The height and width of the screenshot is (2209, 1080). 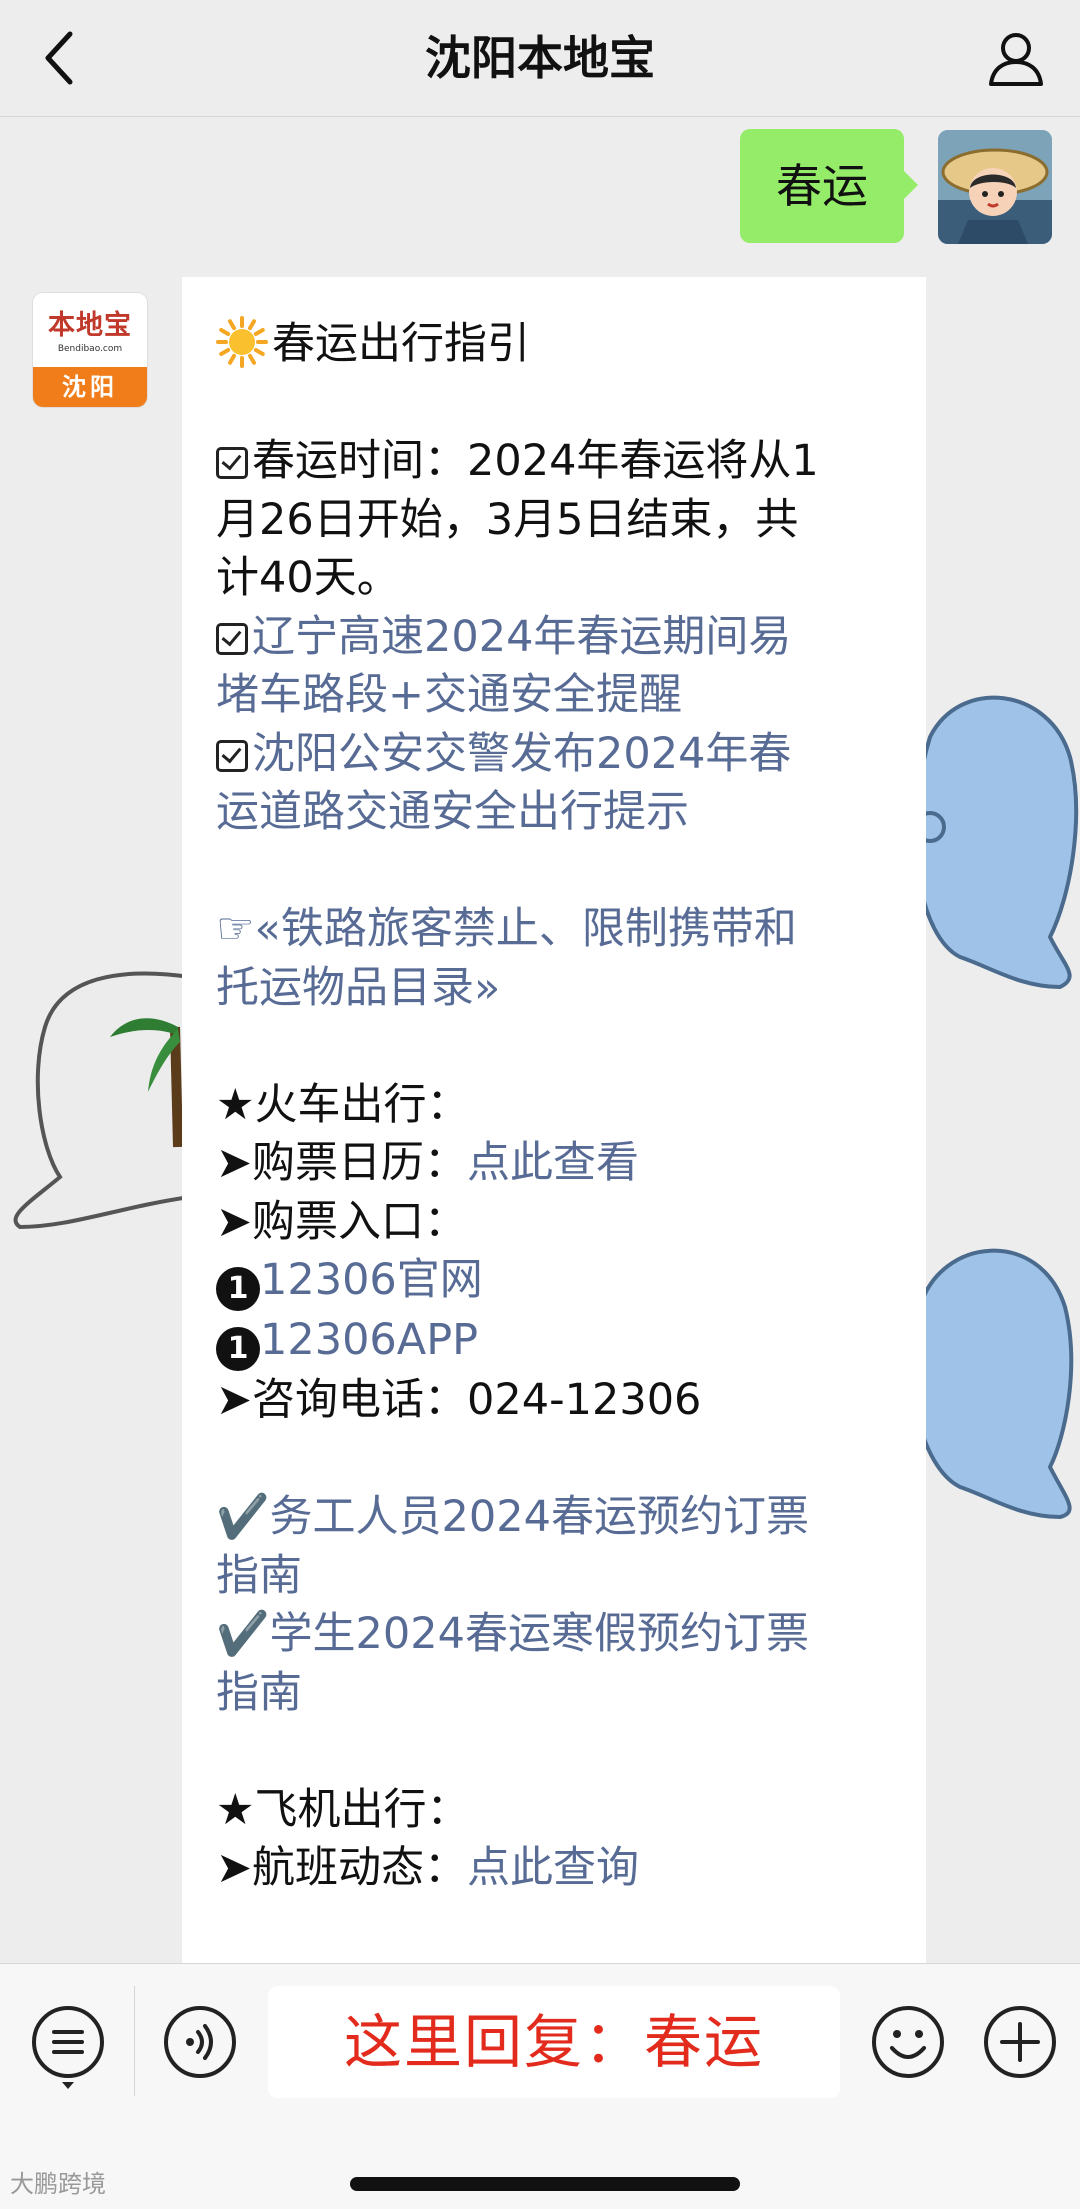 What do you see at coordinates (68, 2047) in the screenshot?
I see `menu-list-icon` at bounding box center [68, 2047].